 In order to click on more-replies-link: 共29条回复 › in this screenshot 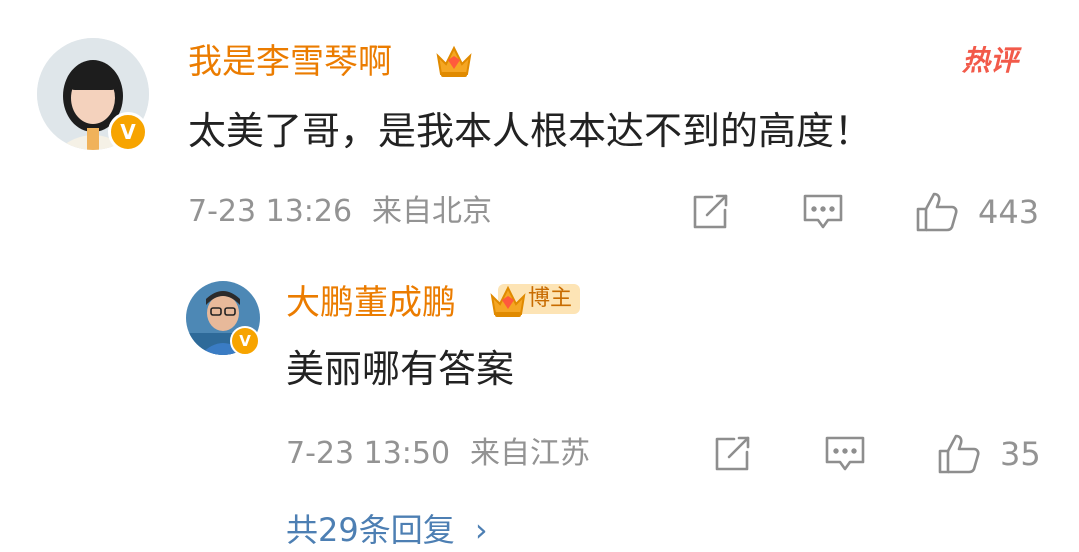, I will do `click(387, 530)`.